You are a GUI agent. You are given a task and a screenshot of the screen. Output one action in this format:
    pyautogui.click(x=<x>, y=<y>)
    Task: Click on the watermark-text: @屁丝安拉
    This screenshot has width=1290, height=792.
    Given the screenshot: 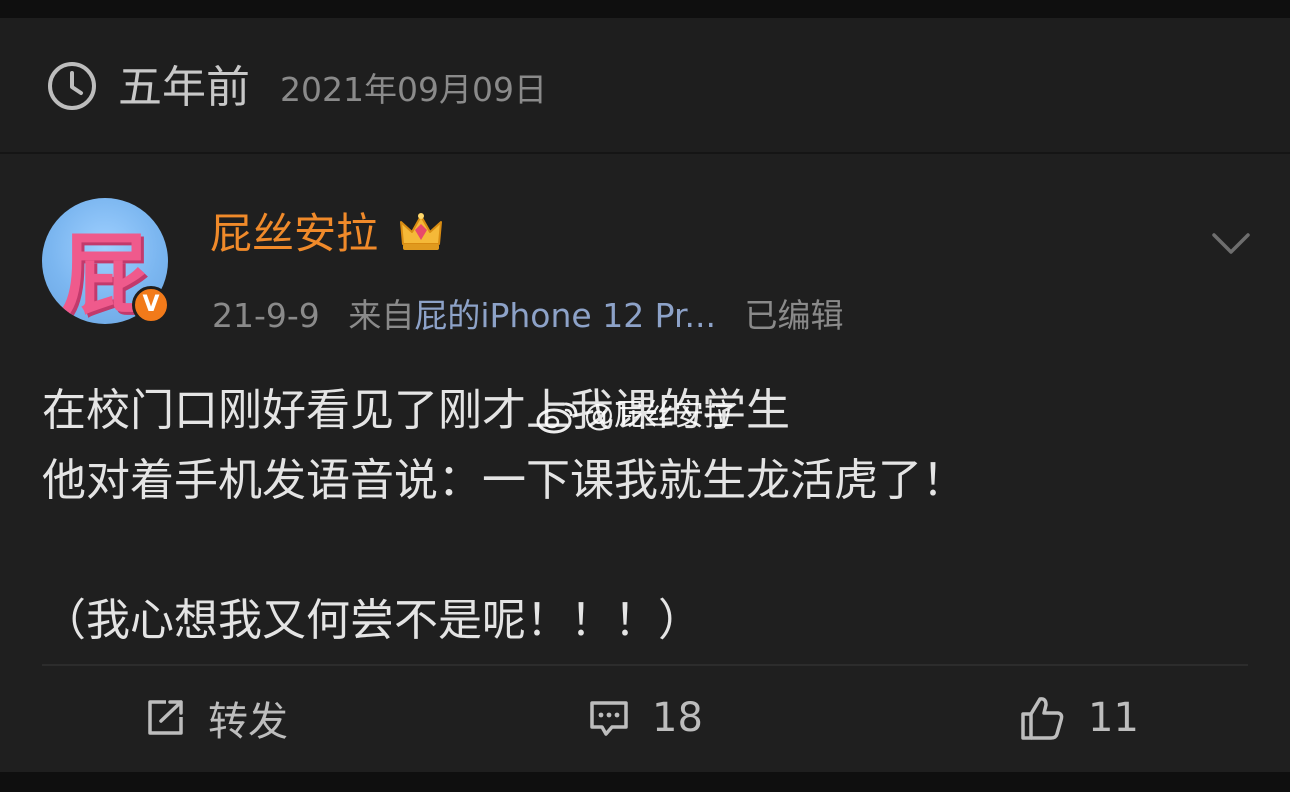 What is the action you would take?
    pyautogui.click(x=659, y=415)
    